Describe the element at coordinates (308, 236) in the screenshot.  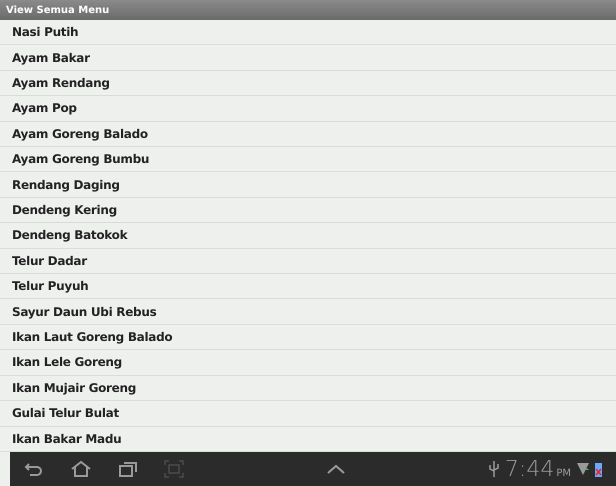
I see `menu-item: Dendeng Batokok` at that location.